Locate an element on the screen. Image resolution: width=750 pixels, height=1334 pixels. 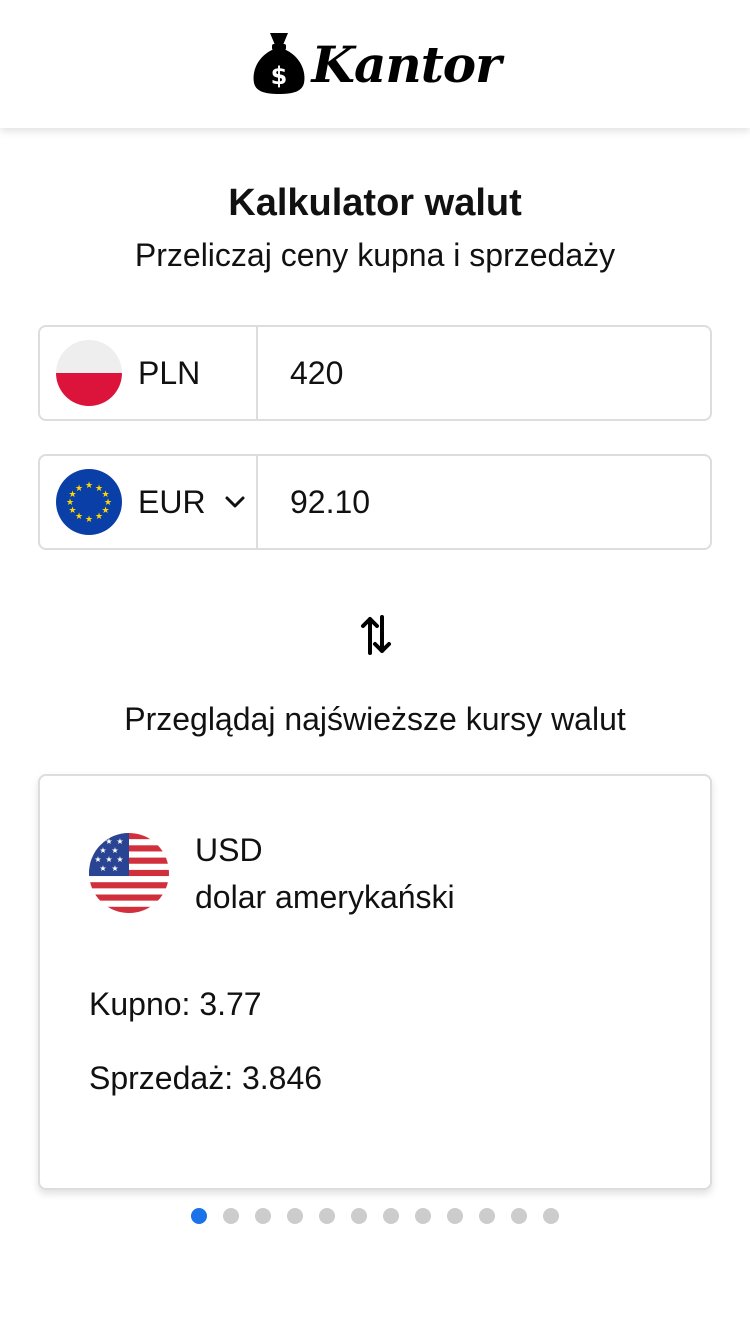
poland-flag-icon is located at coordinates (89, 373).